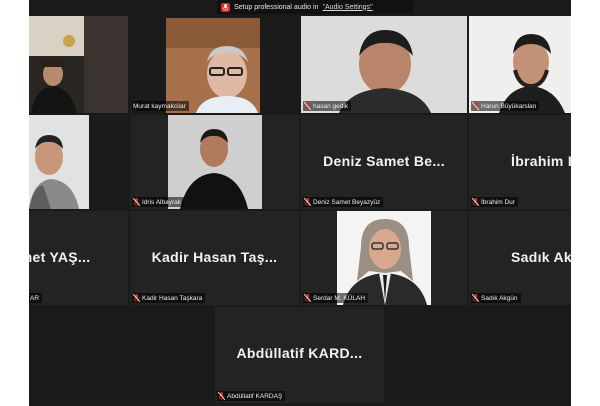 Image resolution: width=600 pixels, height=406 pixels. Describe the element at coordinates (169, 298) in the screenshot. I see `participant-label: Kadir Hasan Taşkara` at that location.